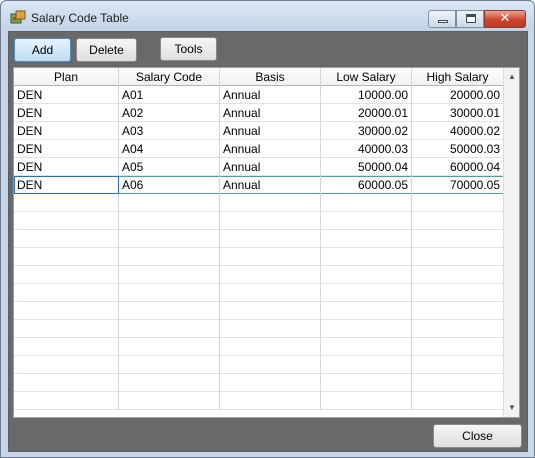 The image size is (535, 458). I want to click on table-row: DEN A05 Annual 50000.04 60000.04, so click(259, 167).